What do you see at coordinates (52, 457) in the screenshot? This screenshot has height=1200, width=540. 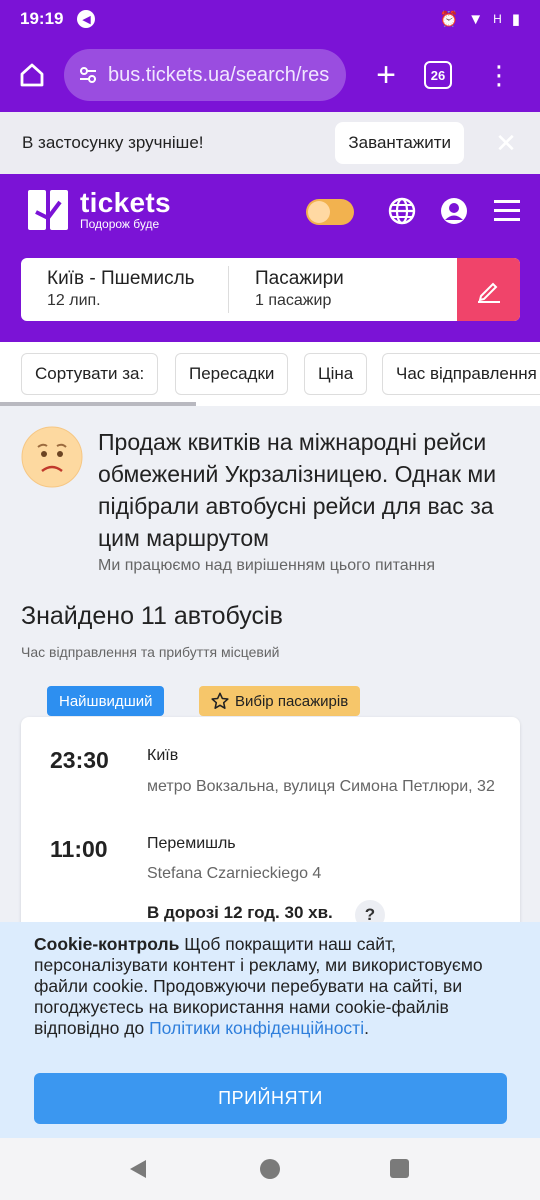 I see `sad-face-icon` at bounding box center [52, 457].